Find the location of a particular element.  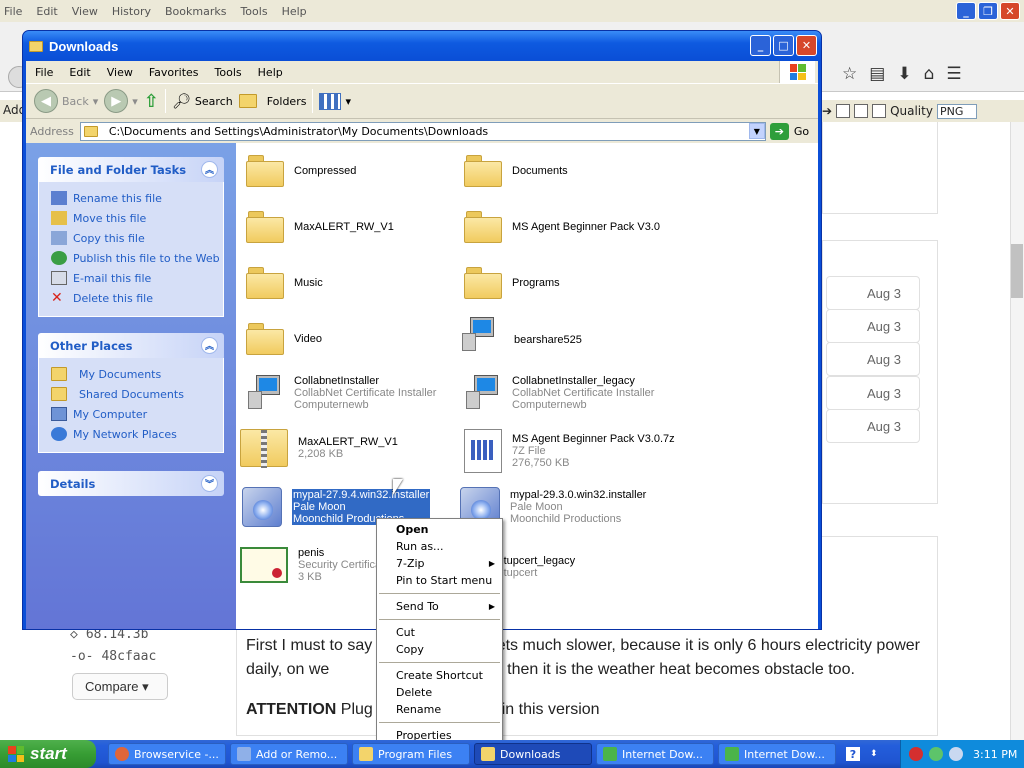

page-scrollbar-thumb is located at coordinates (1017, 271).